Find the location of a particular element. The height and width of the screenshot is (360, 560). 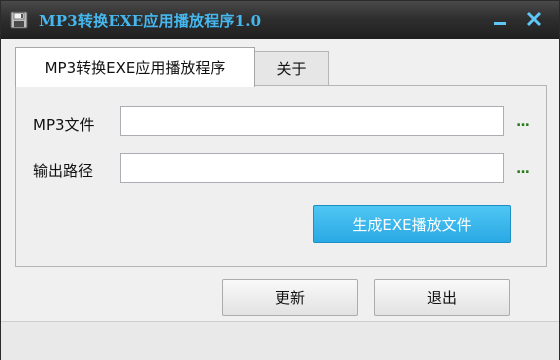

mp3-file-label: MP3文件 is located at coordinates (64, 125).